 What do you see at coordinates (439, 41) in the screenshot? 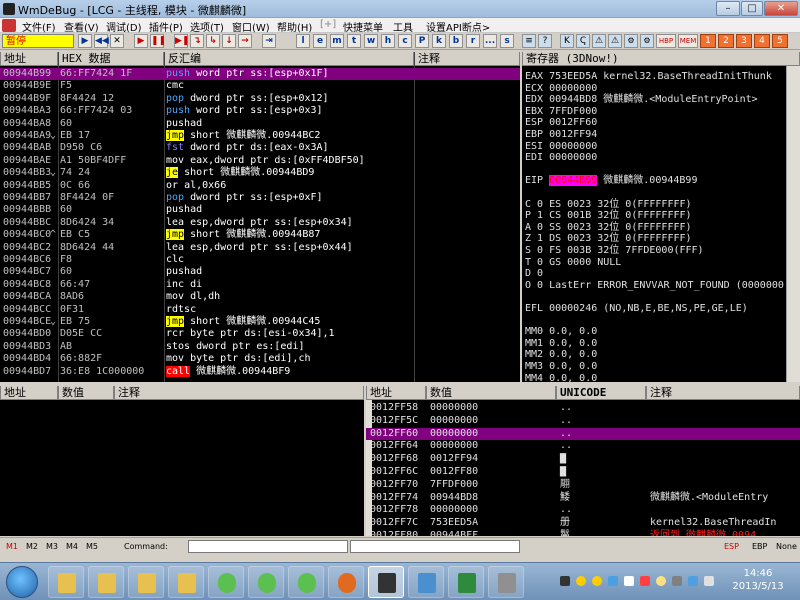
I see `call-stack-button: k` at bounding box center [439, 41].